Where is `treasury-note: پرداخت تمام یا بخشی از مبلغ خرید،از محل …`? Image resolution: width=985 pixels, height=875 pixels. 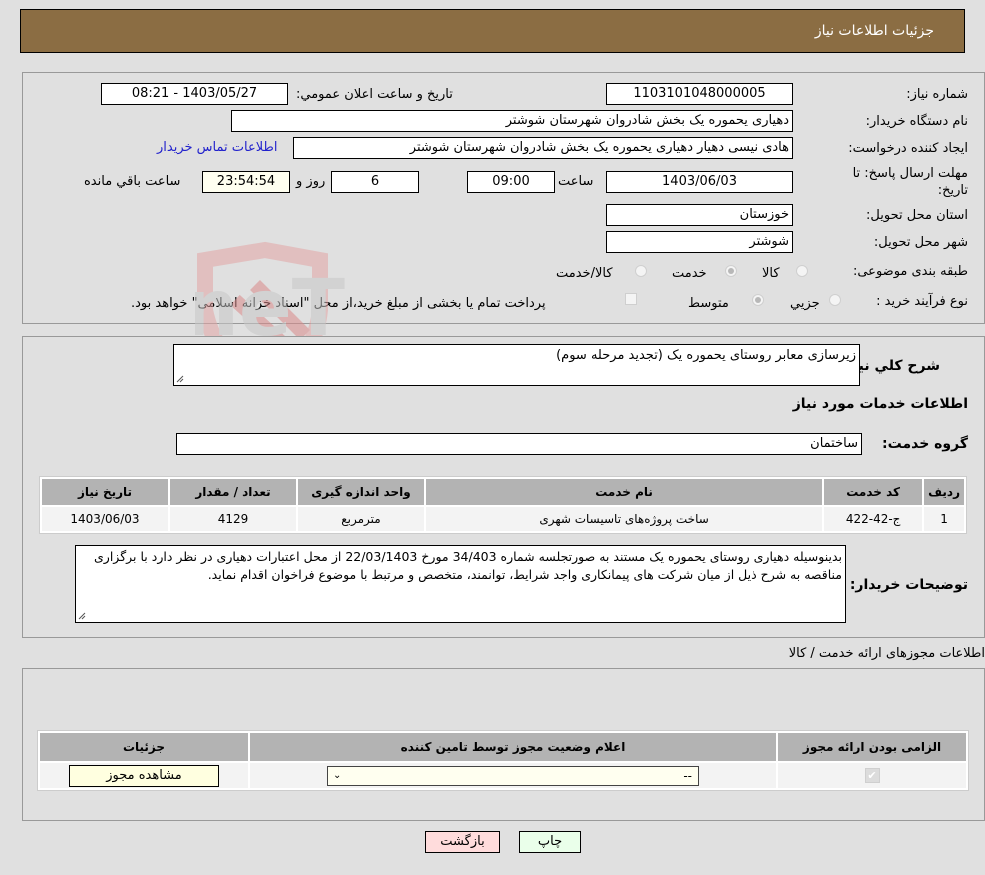
treasury-note: پرداخت تمام یا بخشی از مبلغ خرید،از محل … is located at coordinates (338, 303).